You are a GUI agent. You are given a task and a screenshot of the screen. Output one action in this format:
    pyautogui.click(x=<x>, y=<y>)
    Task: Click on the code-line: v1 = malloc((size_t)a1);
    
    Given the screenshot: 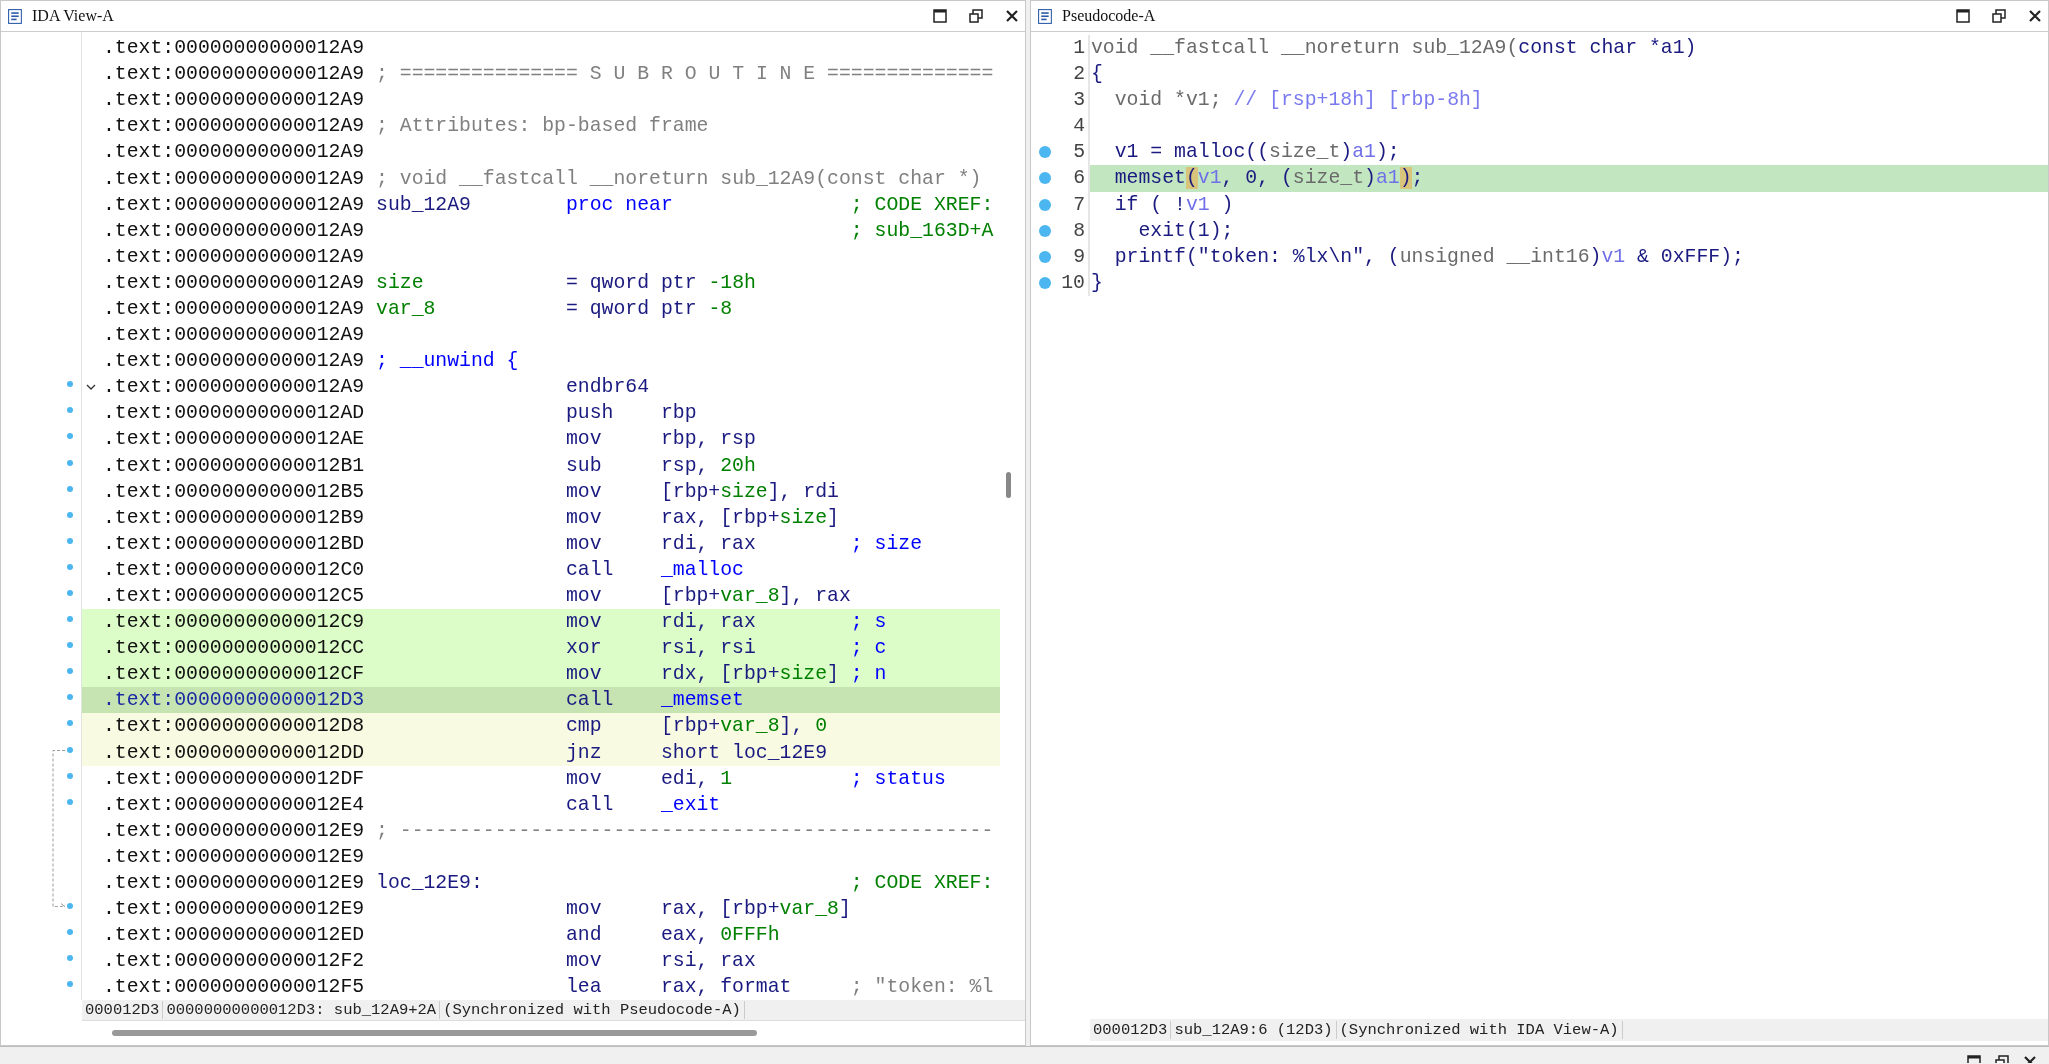 What is the action you would take?
    pyautogui.click(x=1256, y=152)
    